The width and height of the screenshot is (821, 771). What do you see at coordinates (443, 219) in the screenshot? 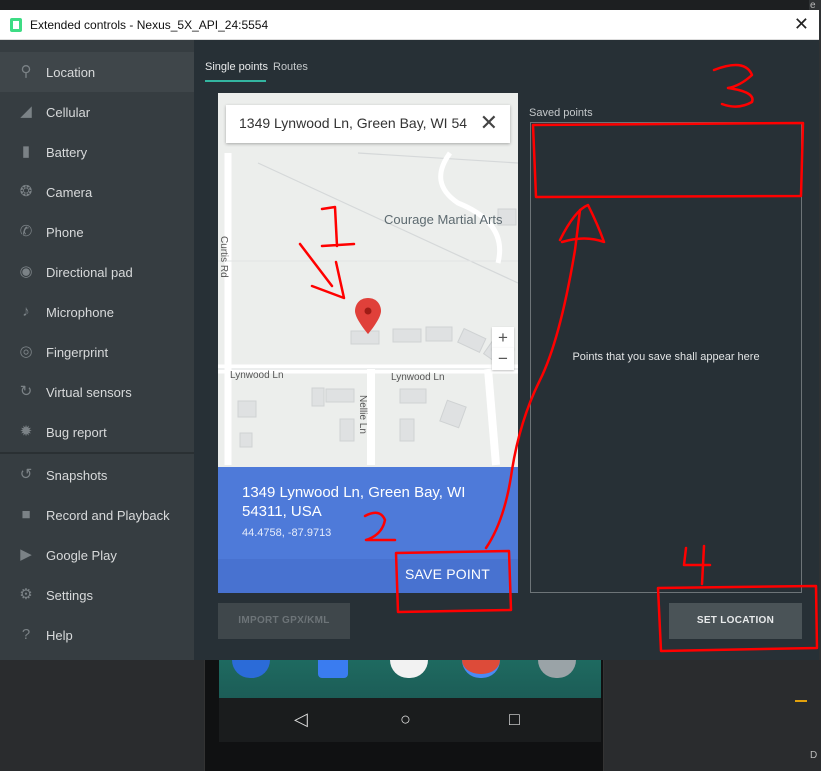
I see `map-poi-label: Courage Martial Arts` at bounding box center [443, 219].